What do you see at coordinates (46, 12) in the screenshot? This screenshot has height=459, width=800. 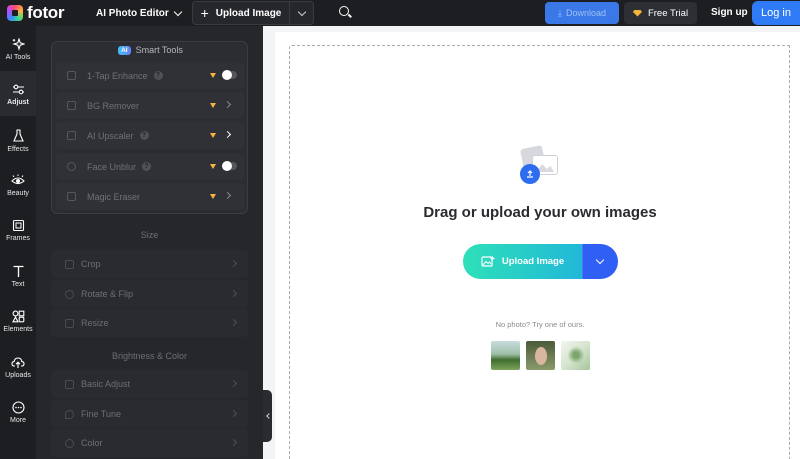 I see `logo-text: fotor` at bounding box center [46, 12].